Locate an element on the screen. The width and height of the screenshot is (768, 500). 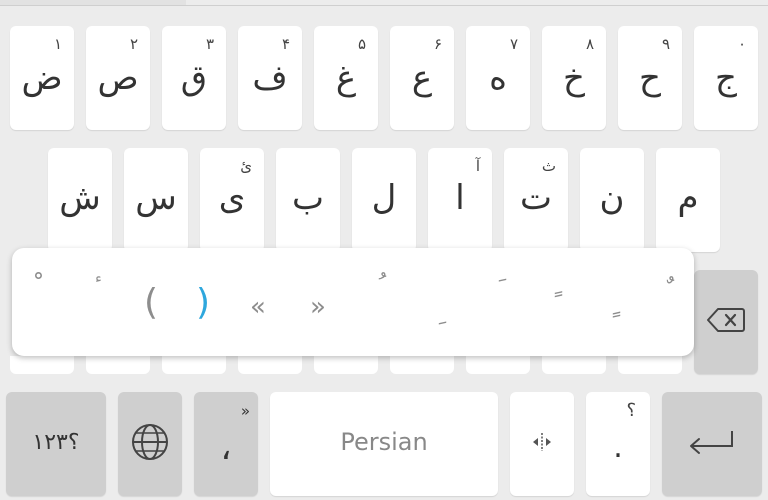
period-key: ؟ . is located at coordinates (618, 444).